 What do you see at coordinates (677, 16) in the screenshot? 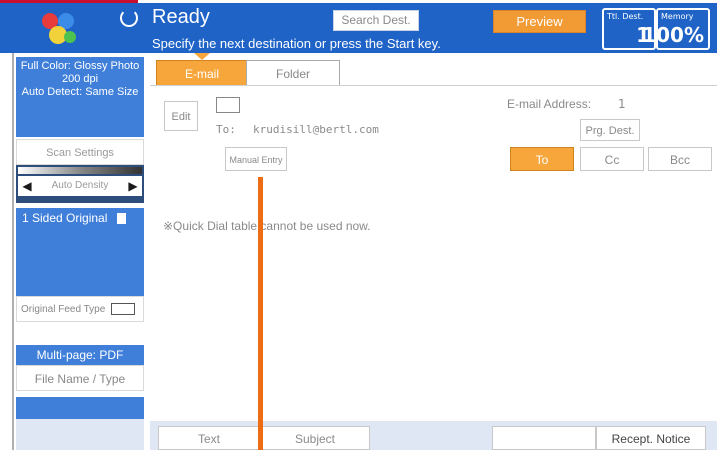
I see `memory-label: Memory` at bounding box center [677, 16].